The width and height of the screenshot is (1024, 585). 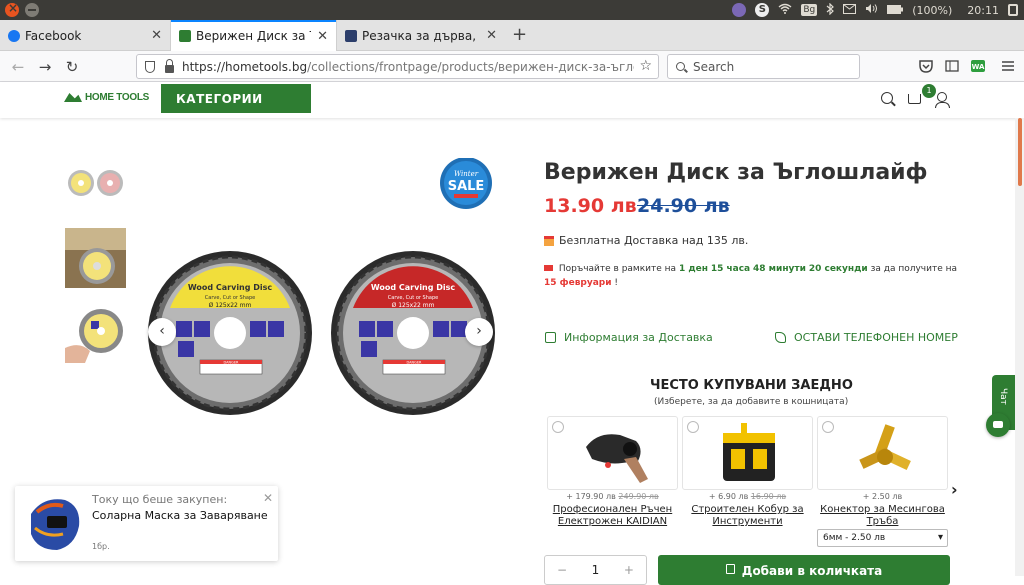 I want to click on gallery-prev-button: ‹, so click(x=162, y=332).